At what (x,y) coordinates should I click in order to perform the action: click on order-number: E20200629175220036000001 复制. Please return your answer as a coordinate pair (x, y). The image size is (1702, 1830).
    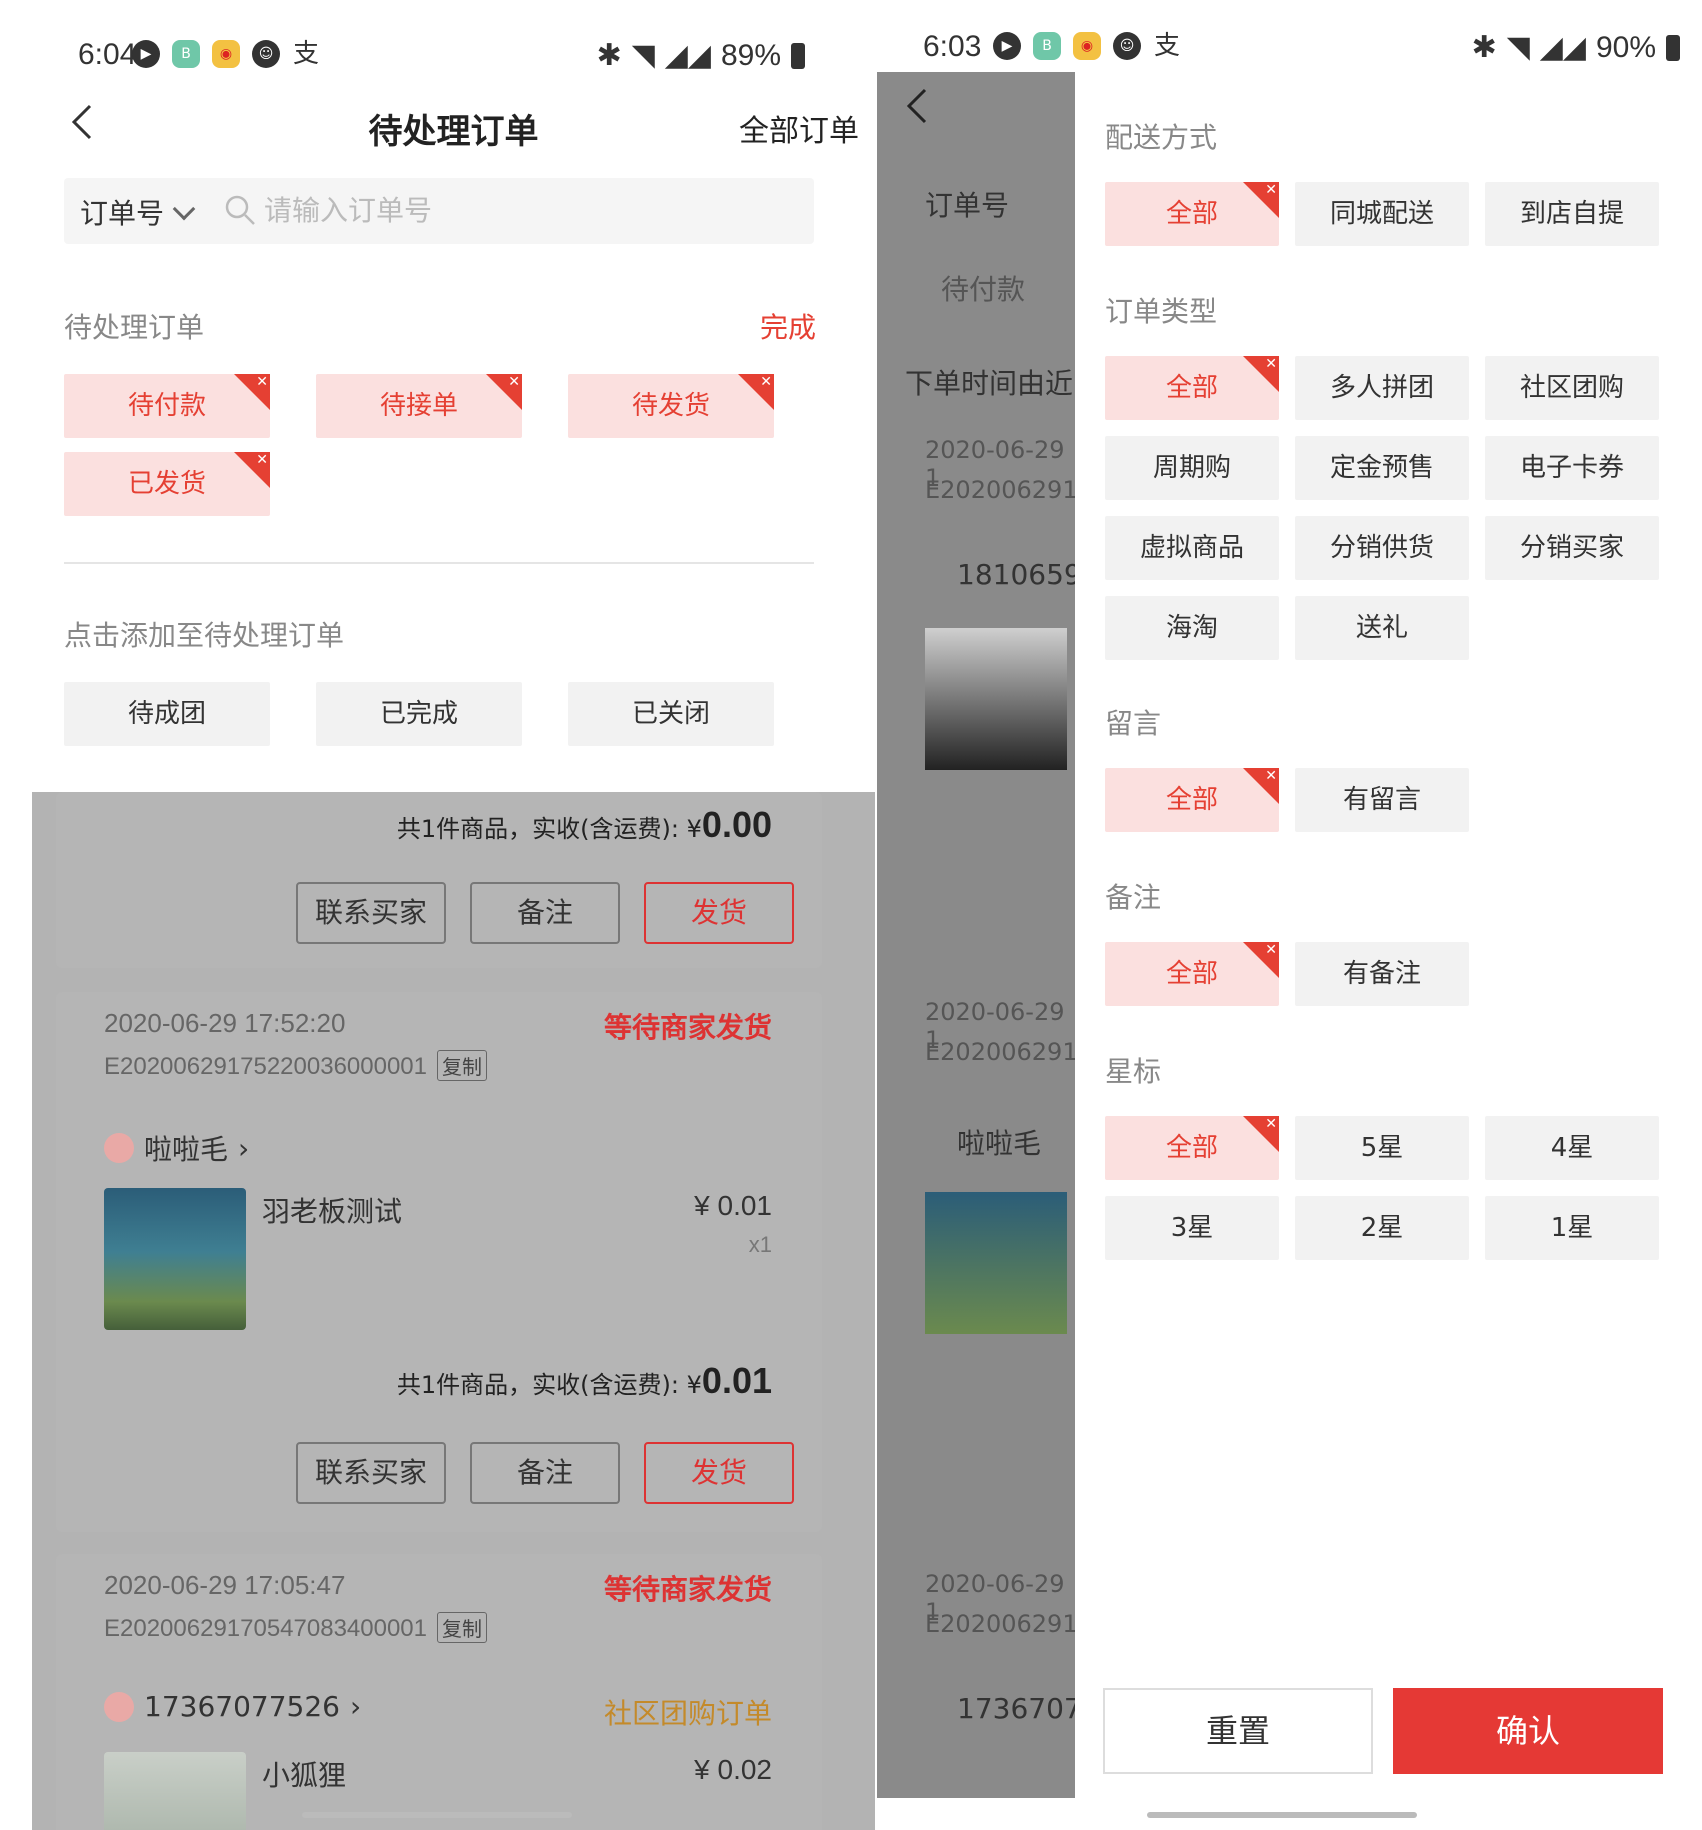
    Looking at the image, I should click on (296, 1065).